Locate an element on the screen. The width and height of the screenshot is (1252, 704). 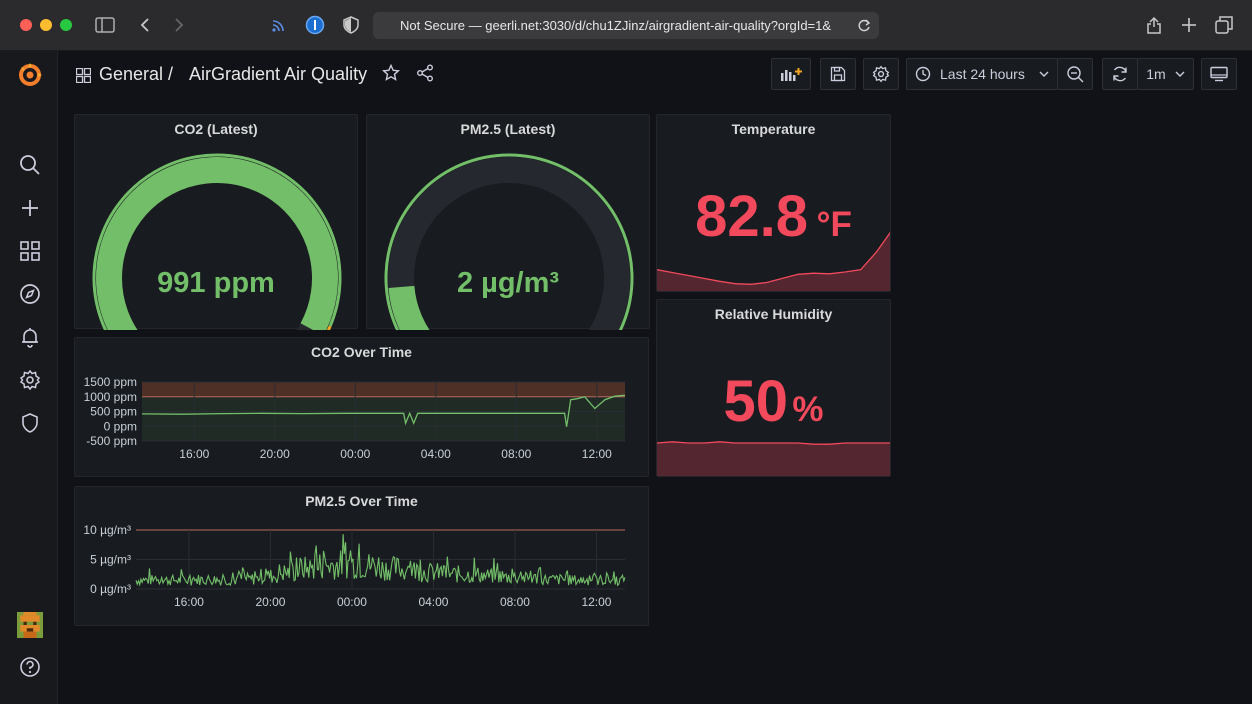
create-icon is located at coordinates (30, 208).